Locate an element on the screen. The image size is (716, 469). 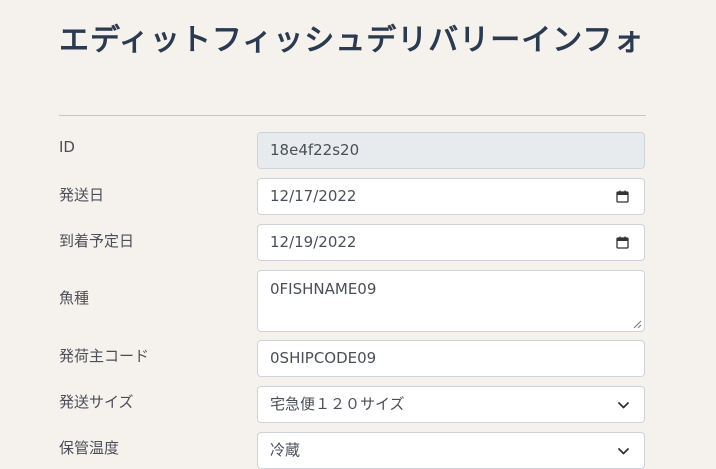
page-title: エディットフィッシュデリバリーインフォ is located at coordinates (352, 40).